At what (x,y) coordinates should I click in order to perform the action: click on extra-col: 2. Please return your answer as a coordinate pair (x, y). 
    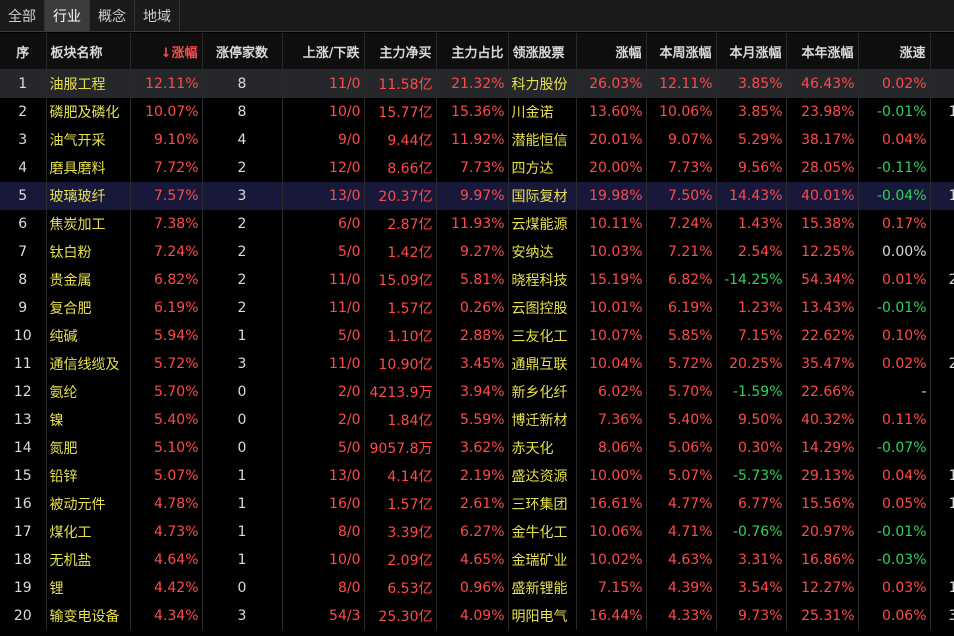
    Looking at the image, I should click on (942, 251).